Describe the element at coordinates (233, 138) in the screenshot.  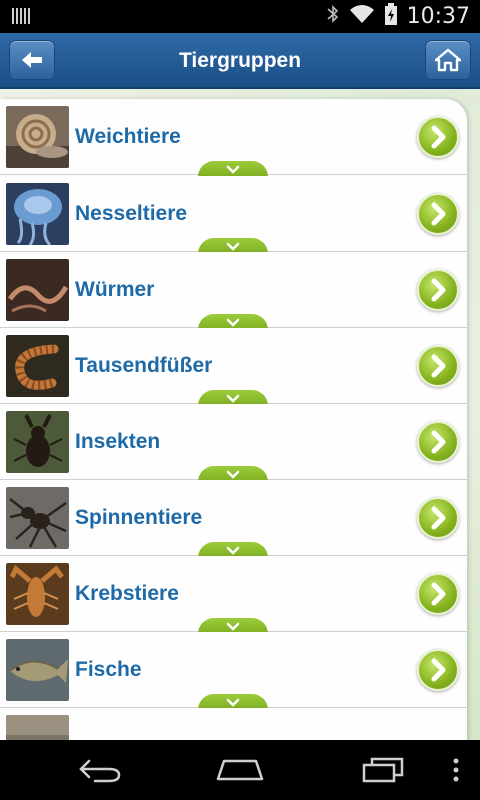
I see `list-item: Weichtiere` at that location.